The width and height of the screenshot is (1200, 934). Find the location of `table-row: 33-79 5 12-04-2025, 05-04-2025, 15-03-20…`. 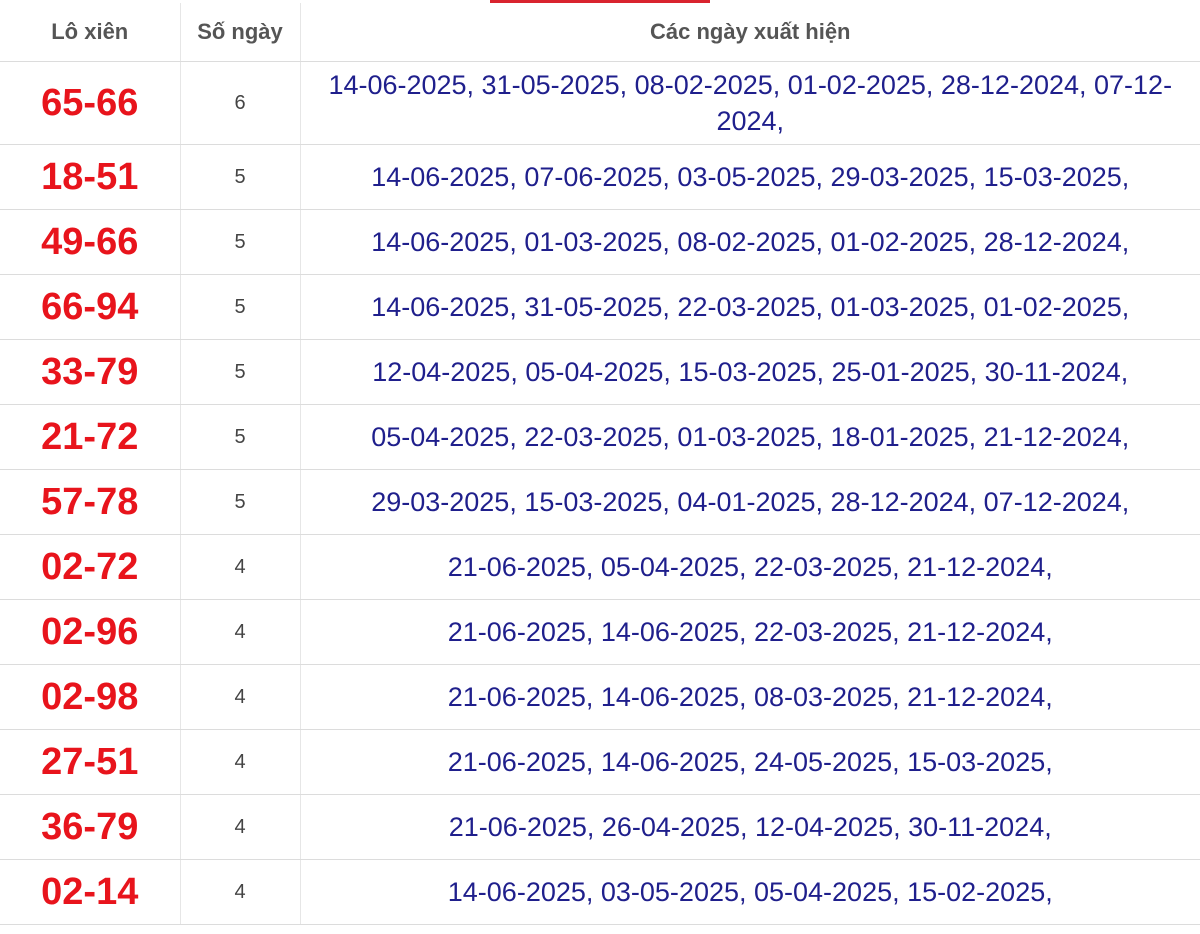

table-row: 33-79 5 12-04-2025, 05-04-2025, 15-03-20… is located at coordinates (600, 372).